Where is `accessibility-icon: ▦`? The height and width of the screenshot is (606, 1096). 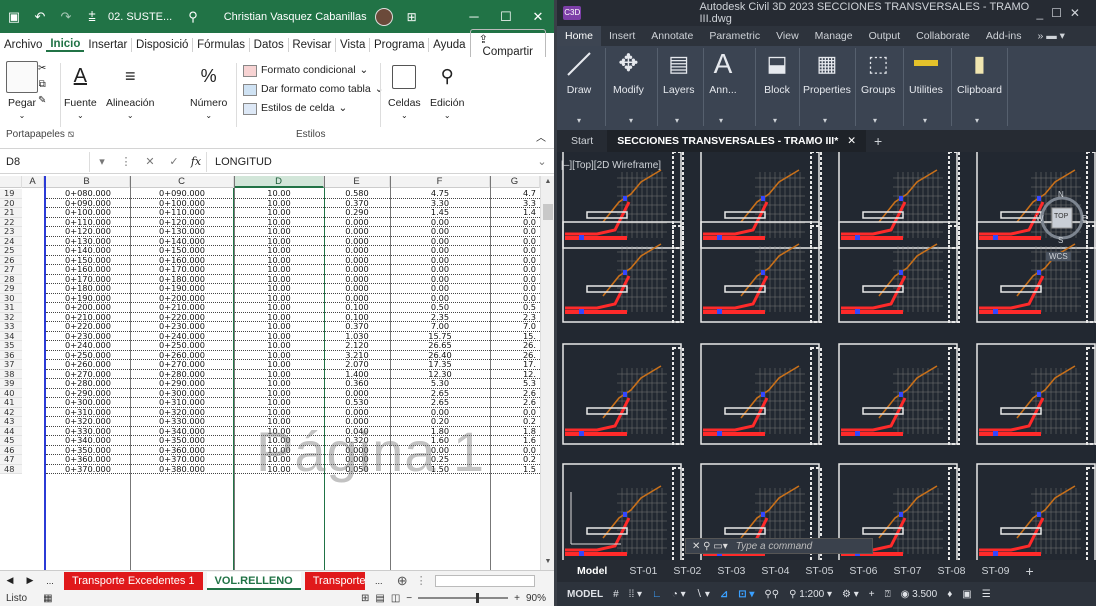 accessibility-icon: ▦ is located at coordinates (47, 598).